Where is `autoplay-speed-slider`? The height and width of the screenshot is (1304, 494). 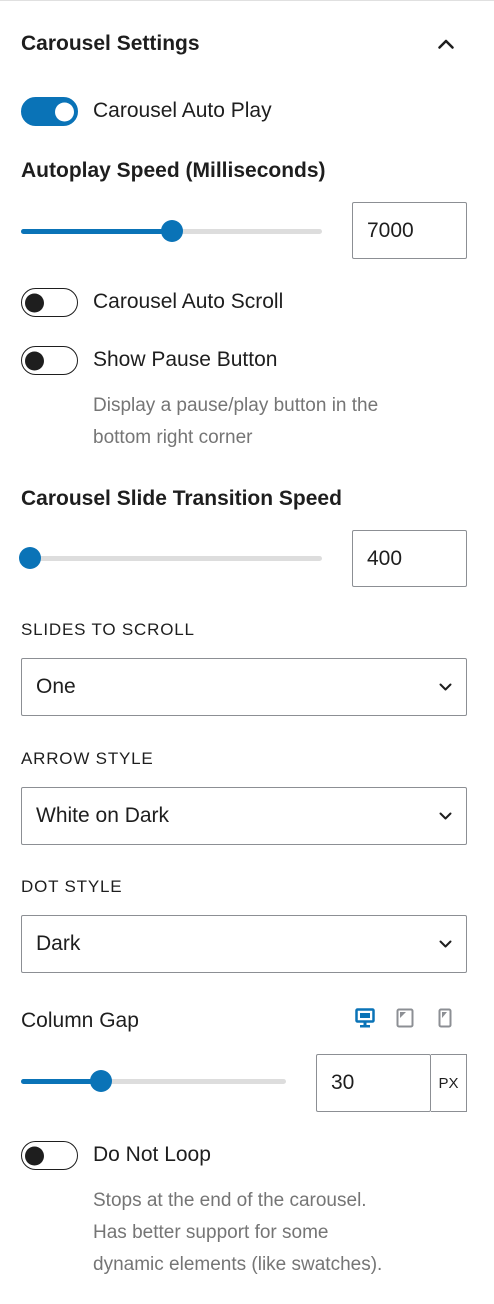
autoplay-speed-slider is located at coordinates (171, 231).